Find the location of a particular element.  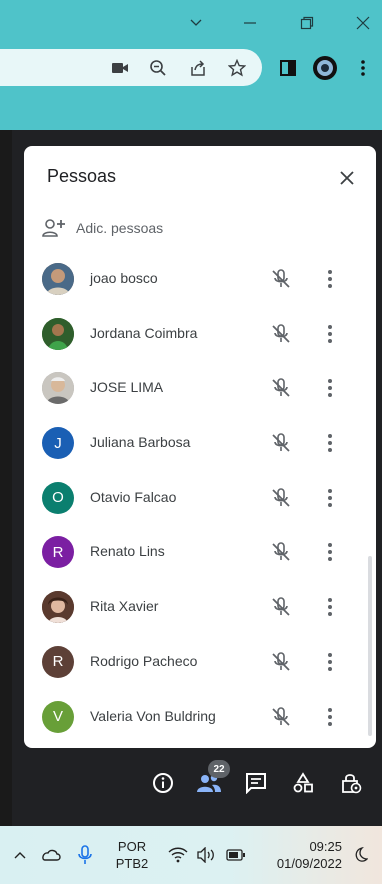

people-count-badge: 22 is located at coordinates (219, 769).